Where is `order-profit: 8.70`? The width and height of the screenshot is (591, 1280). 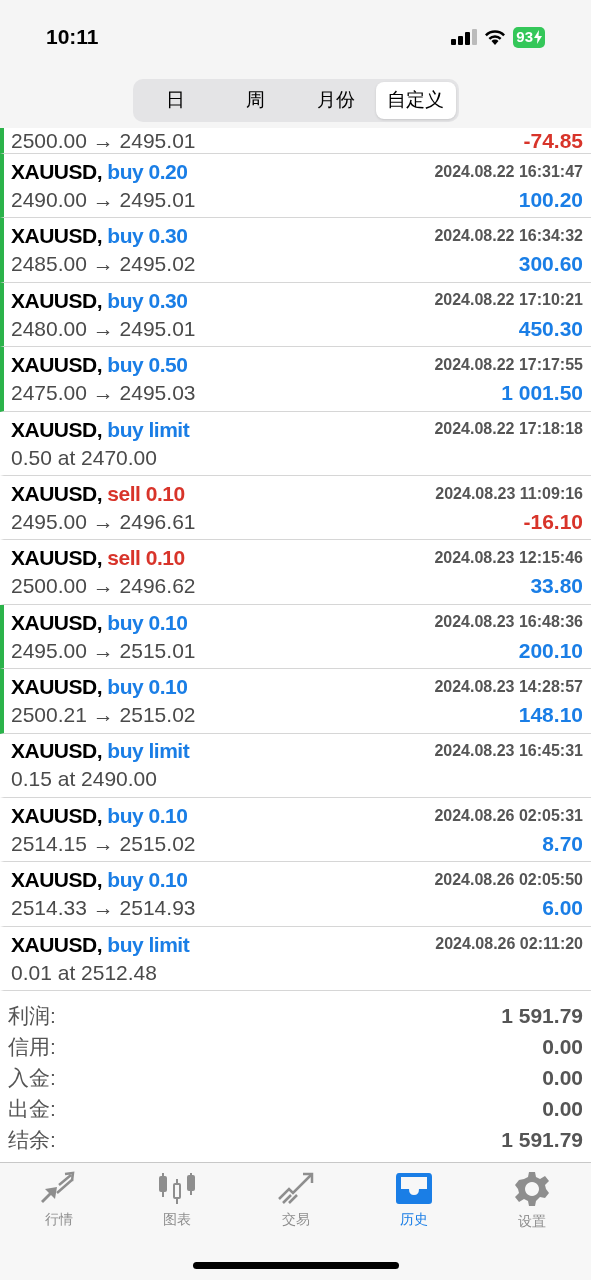 order-profit: 8.70 is located at coordinates (562, 843).